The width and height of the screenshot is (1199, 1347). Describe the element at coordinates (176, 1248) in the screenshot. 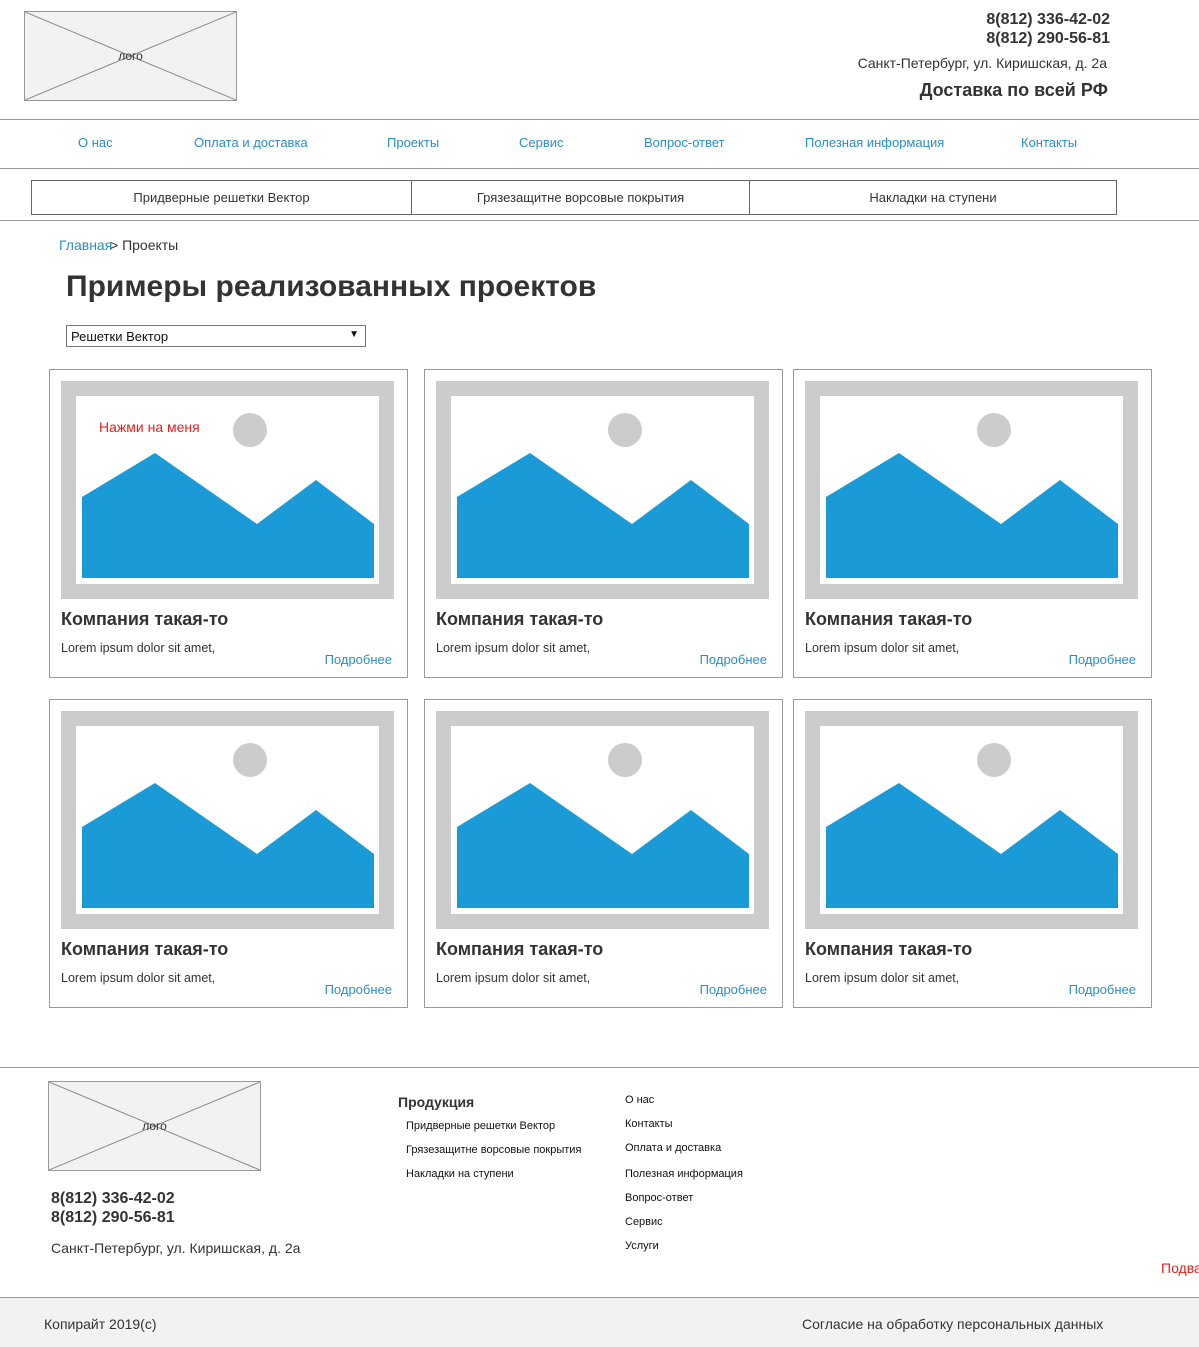

I see `footer-address: Санкт-Петербург, ул. Киришская, д. 2а` at that location.